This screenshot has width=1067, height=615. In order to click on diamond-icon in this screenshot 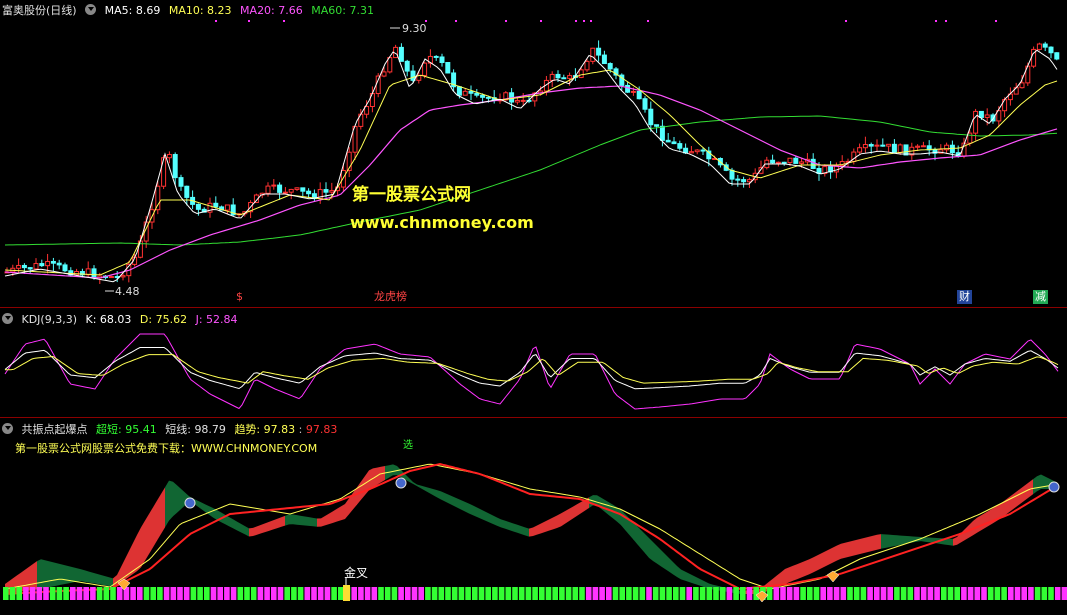, I will do `click(833, 576)`.